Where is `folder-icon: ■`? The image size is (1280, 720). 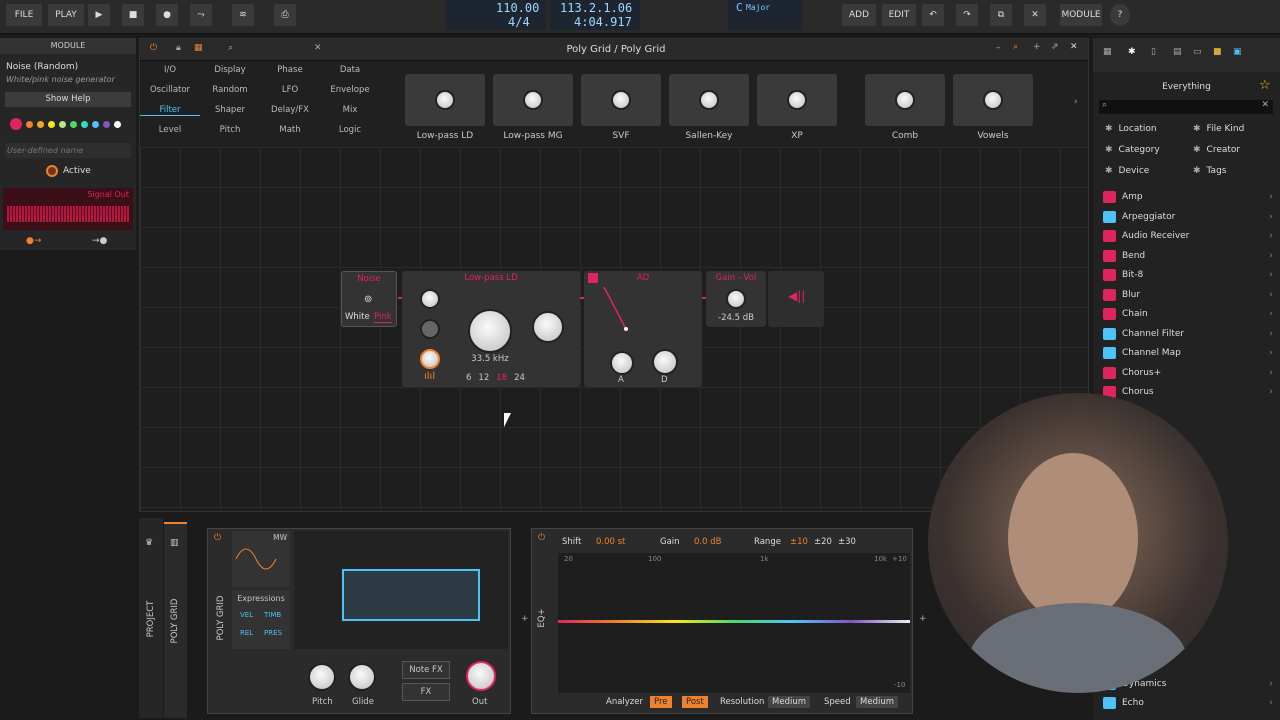
folder-icon: ■ is located at coordinates (1217, 52).